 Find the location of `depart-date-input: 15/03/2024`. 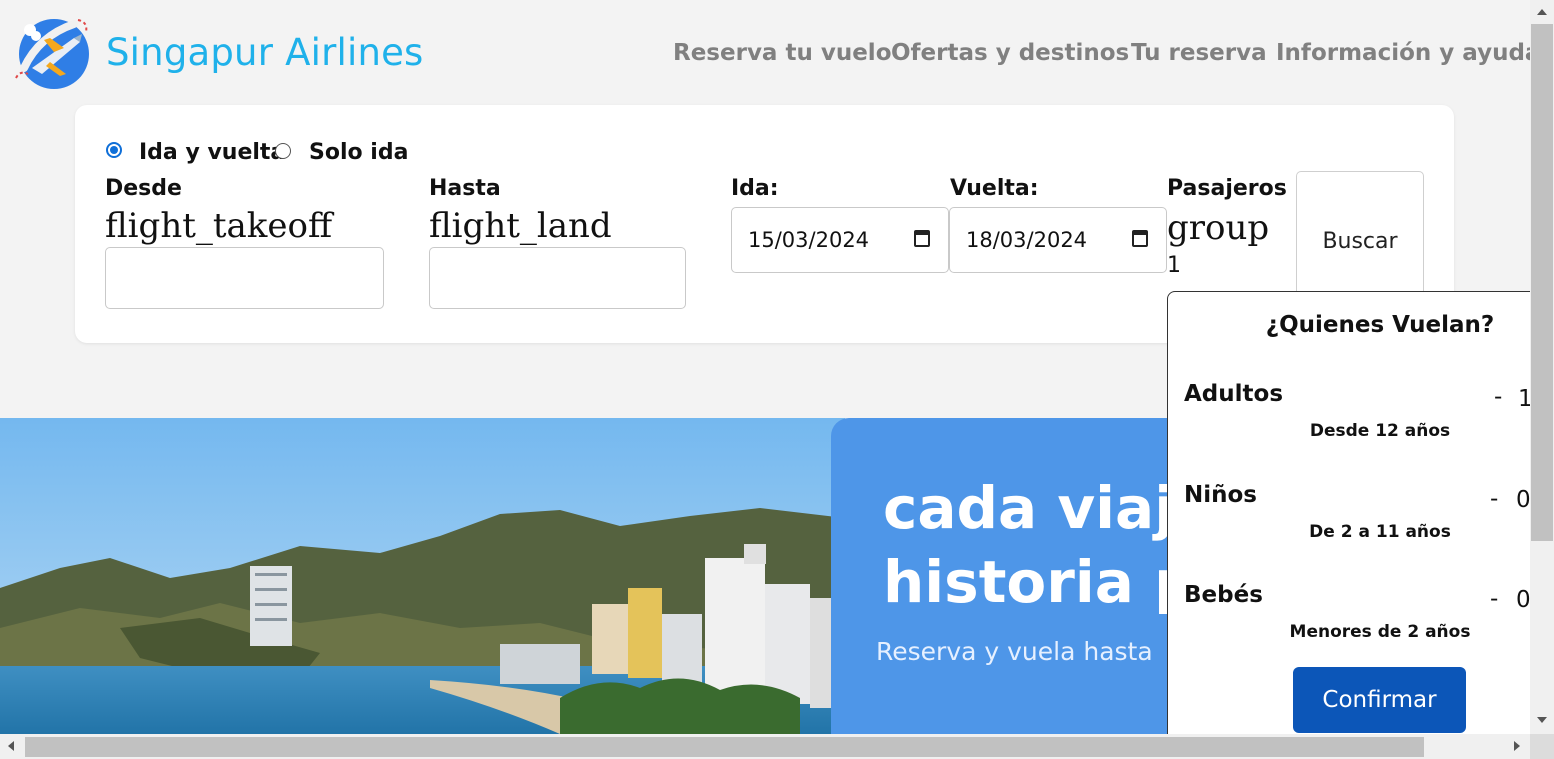

depart-date-input: 15/03/2024 is located at coordinates (840, 240).